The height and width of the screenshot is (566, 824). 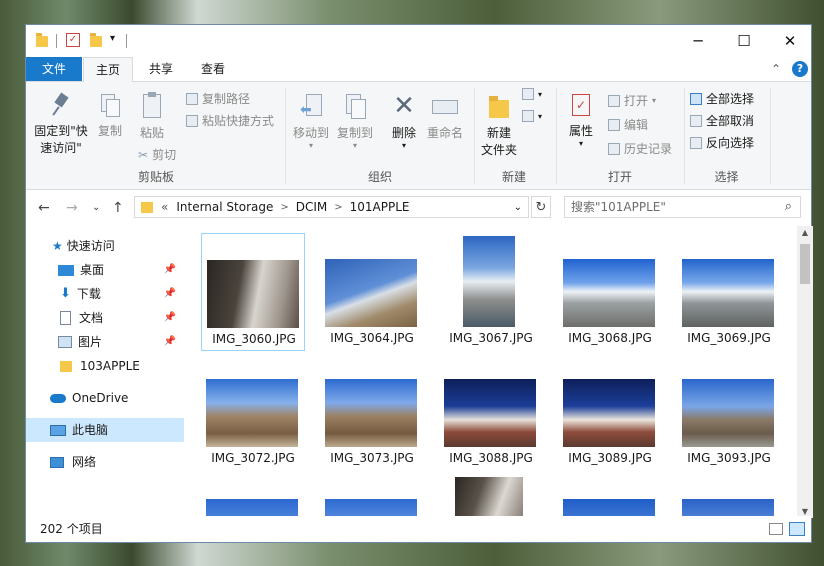 I want to click on pin-to-quick-access-button: 固定到"快 速访问", so click(x=61, y=123).